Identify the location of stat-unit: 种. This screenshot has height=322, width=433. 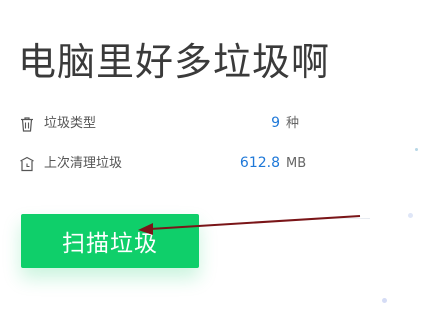
(293, 123).